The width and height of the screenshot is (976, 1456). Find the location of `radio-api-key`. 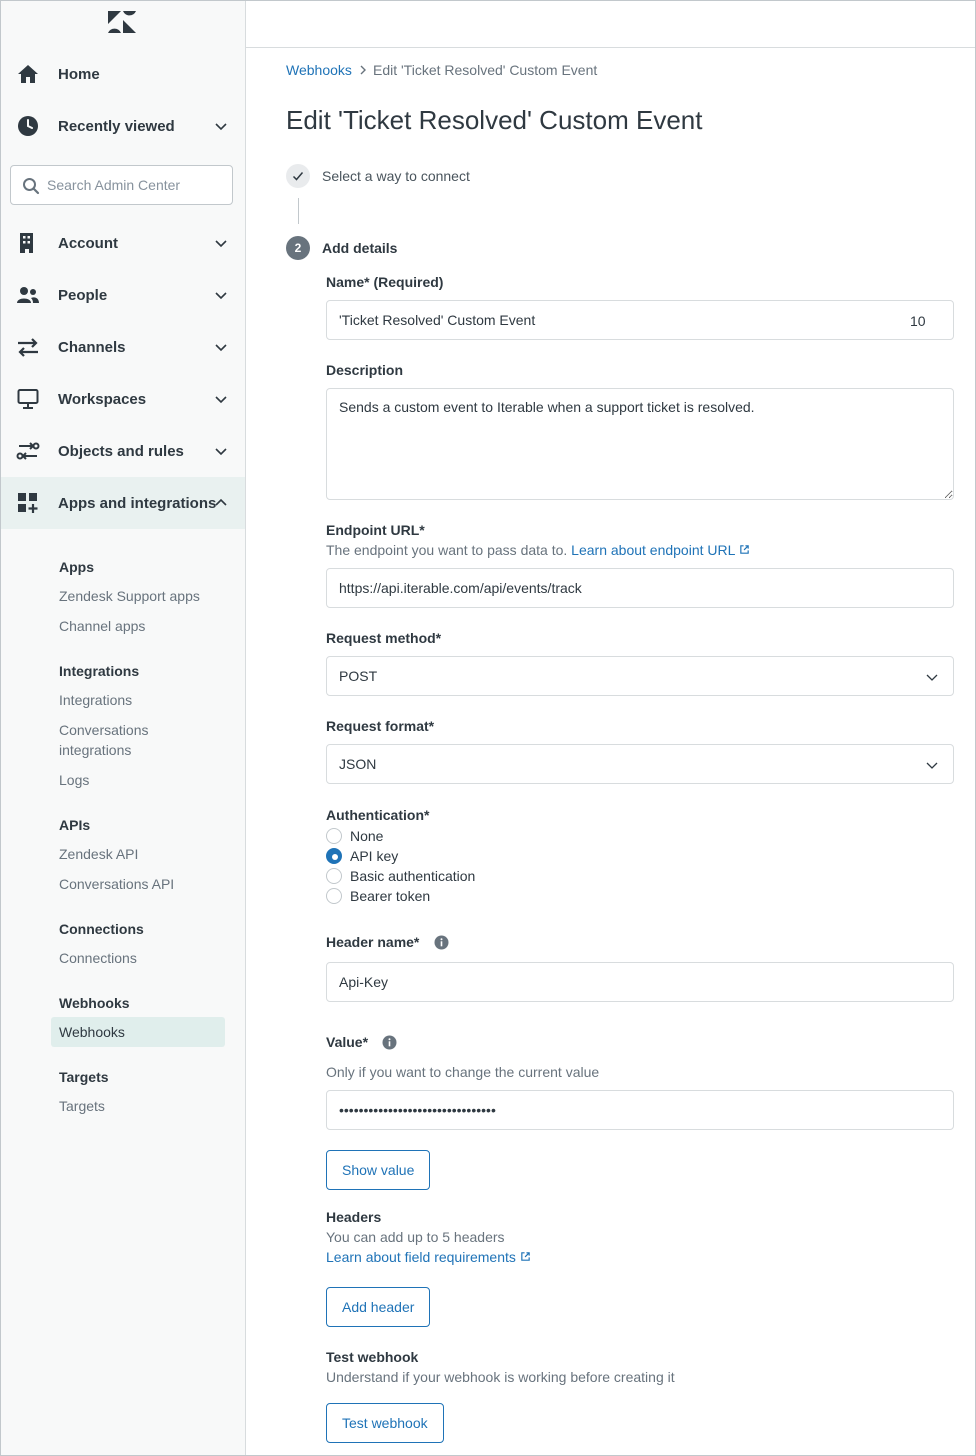

radio-api-key is located at coordinates (334, 856).